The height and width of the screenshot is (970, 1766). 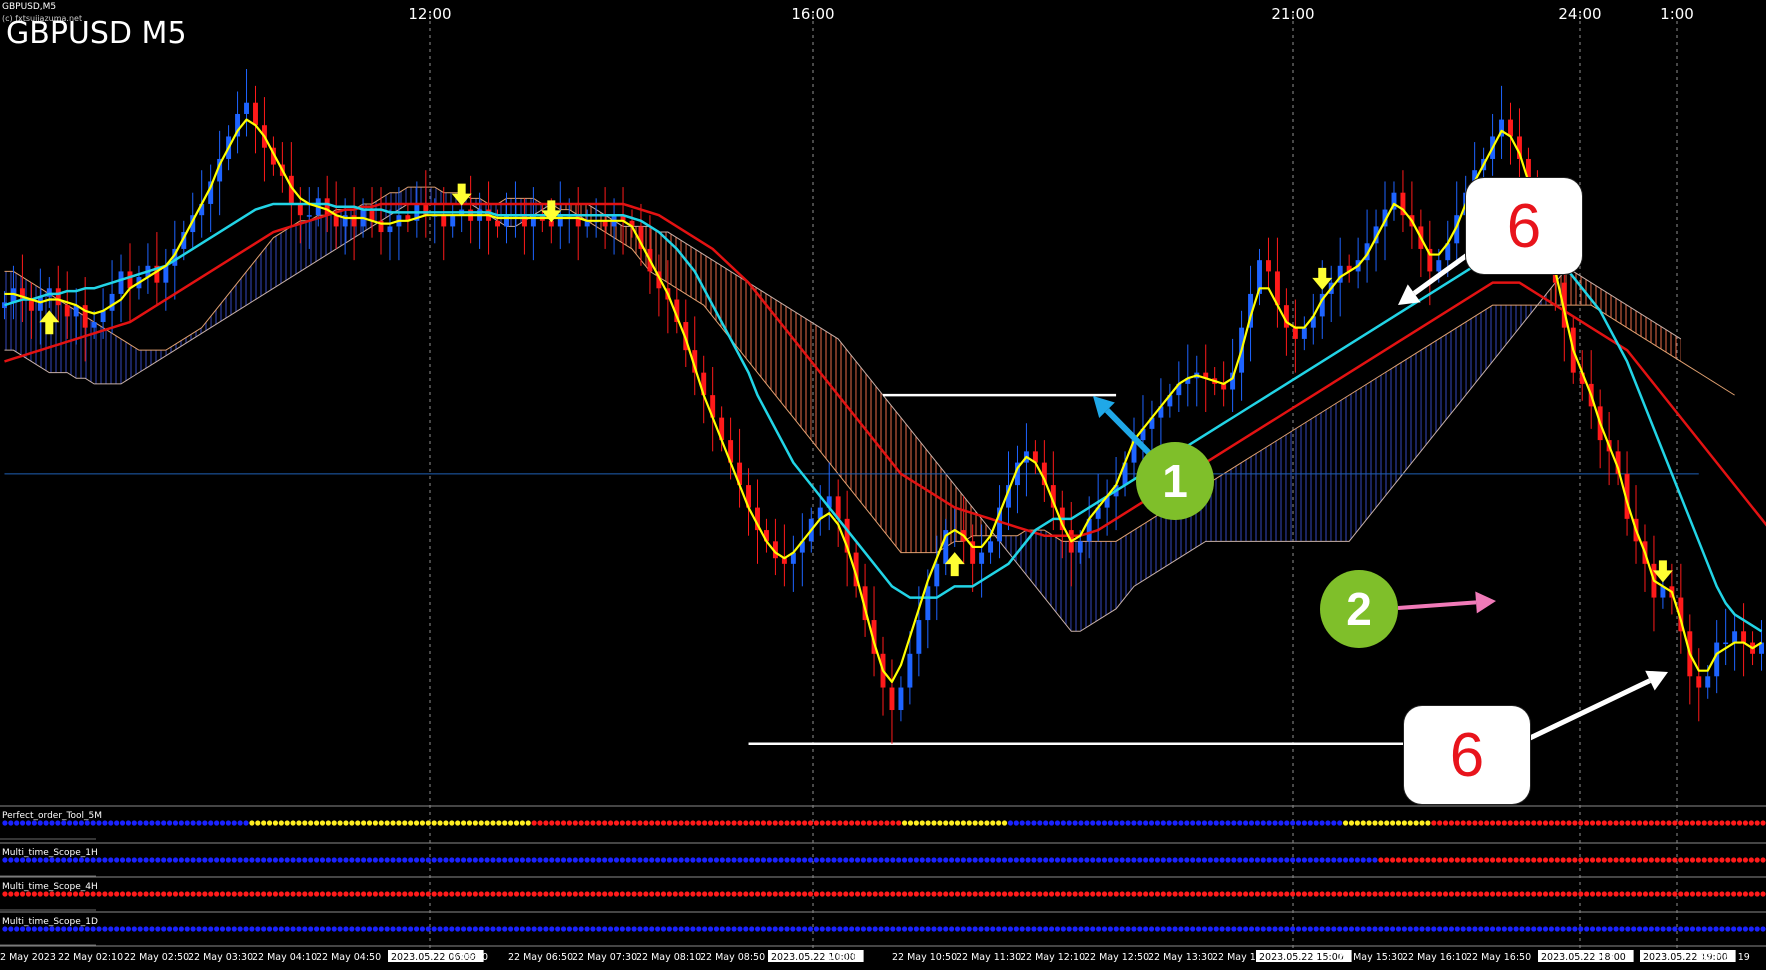 I want to click on time-axis-bottom-label: y 1, so click(x=1607, y=957).